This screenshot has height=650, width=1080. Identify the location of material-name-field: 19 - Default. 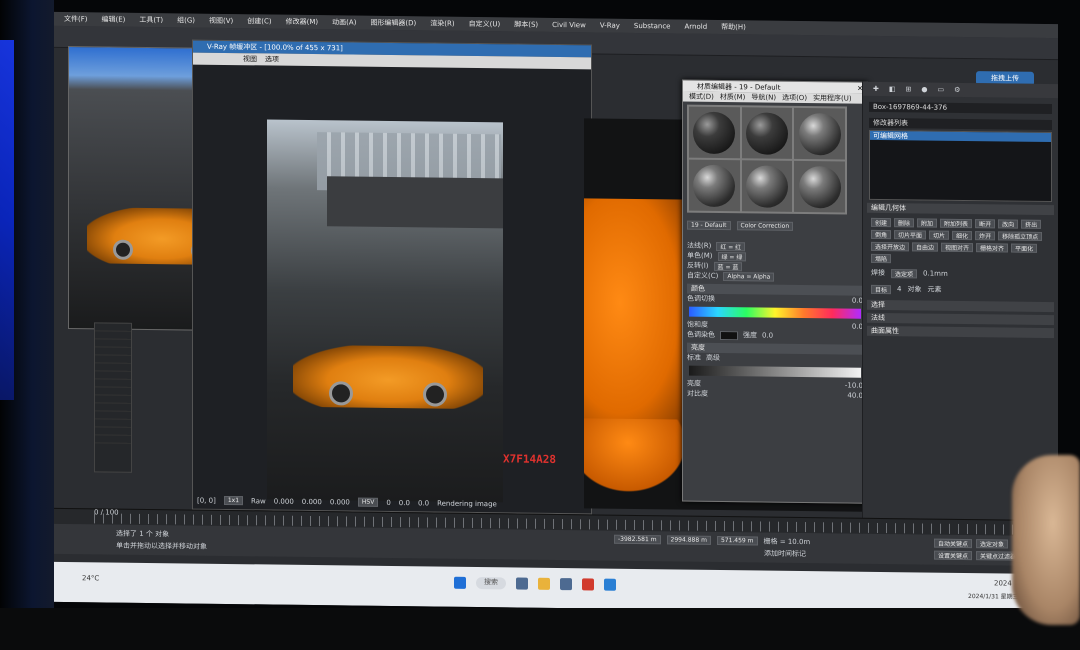
(709, 225).